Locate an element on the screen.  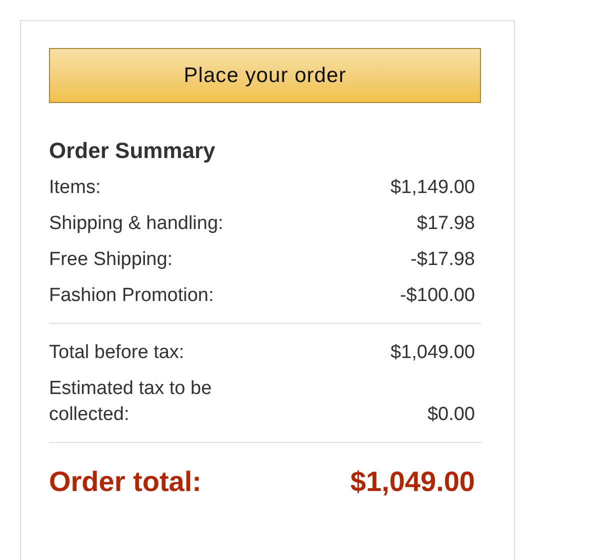
summary-amount: $17.98 is located at coordinates (446, 224).